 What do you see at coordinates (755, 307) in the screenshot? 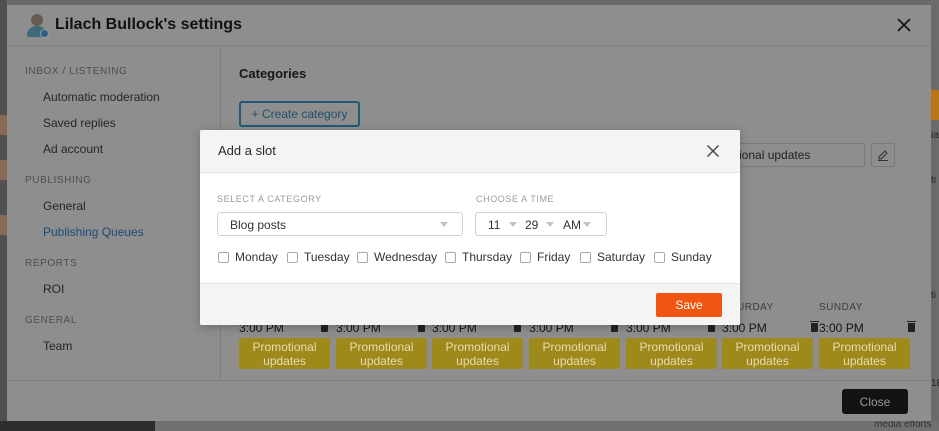
I see `day-header-saturday: URDAY` at bounding box center [755, 307].